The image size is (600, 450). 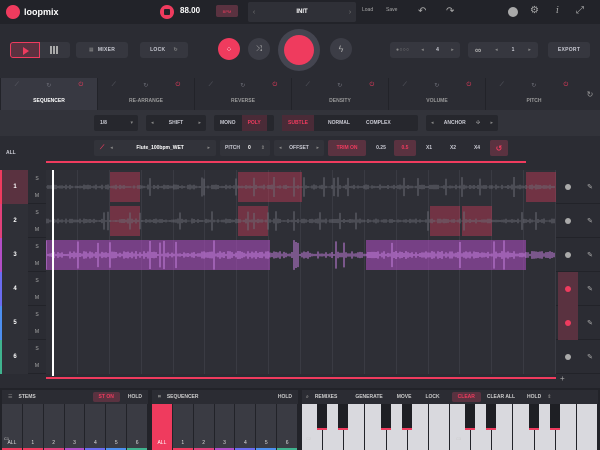 I want to click on record-stop-button, so click(x=167, y=12).